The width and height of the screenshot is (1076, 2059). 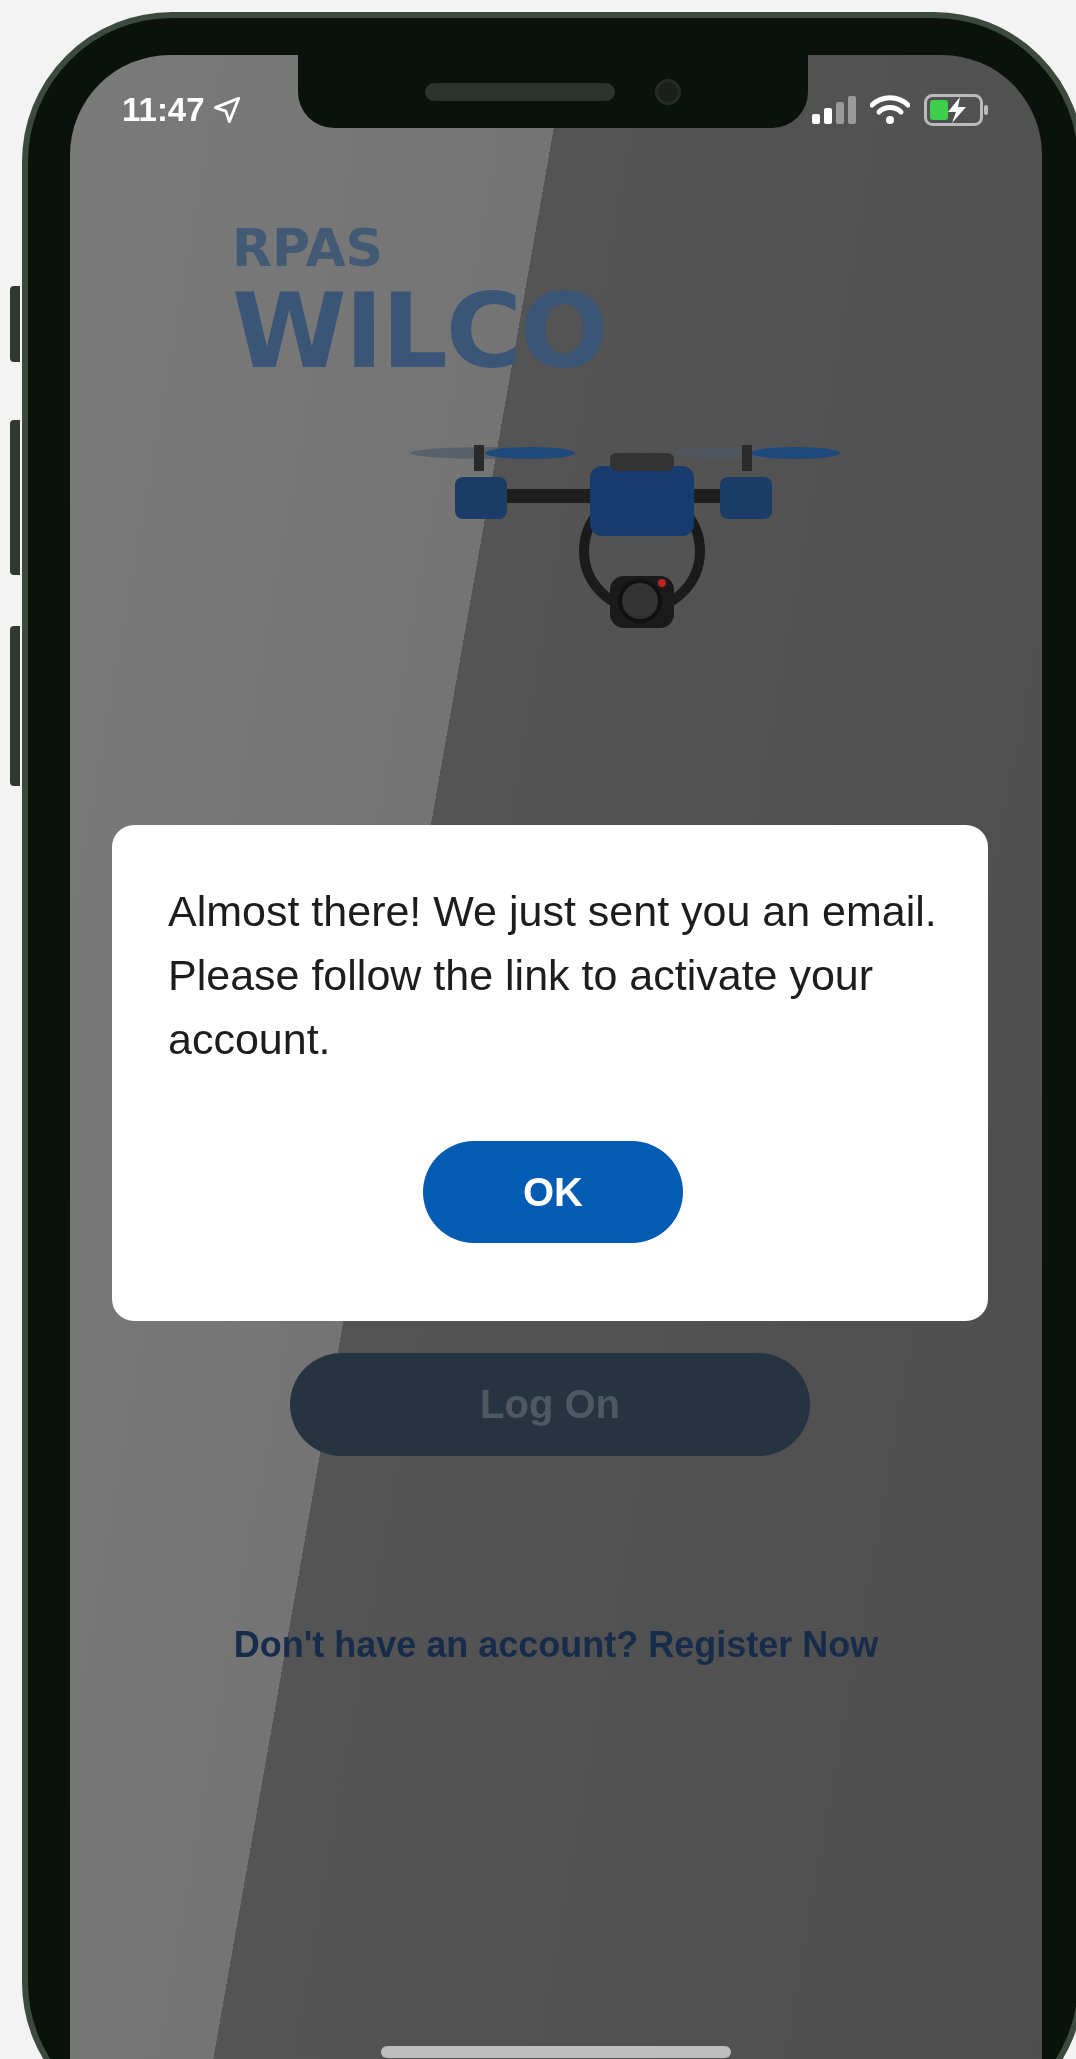 I want to click on location-arrow-icon, so click(x=226, y=110).